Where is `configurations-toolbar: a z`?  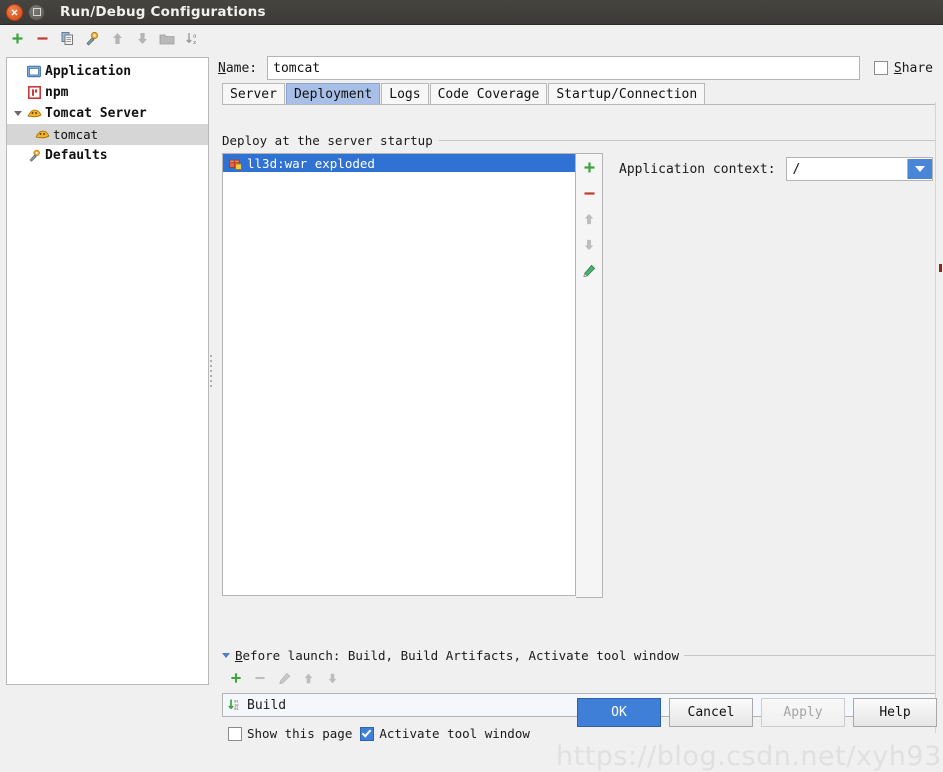
configurations-toolbar: a z is located at coordinates (471, 38).